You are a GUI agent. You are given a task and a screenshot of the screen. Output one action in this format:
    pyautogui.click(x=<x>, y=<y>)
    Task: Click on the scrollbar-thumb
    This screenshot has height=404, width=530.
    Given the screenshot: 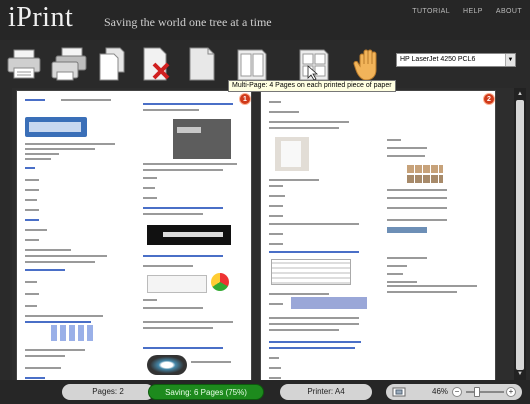 What is the action you would take?
    pyautogui.click(x=520, y=235)
    